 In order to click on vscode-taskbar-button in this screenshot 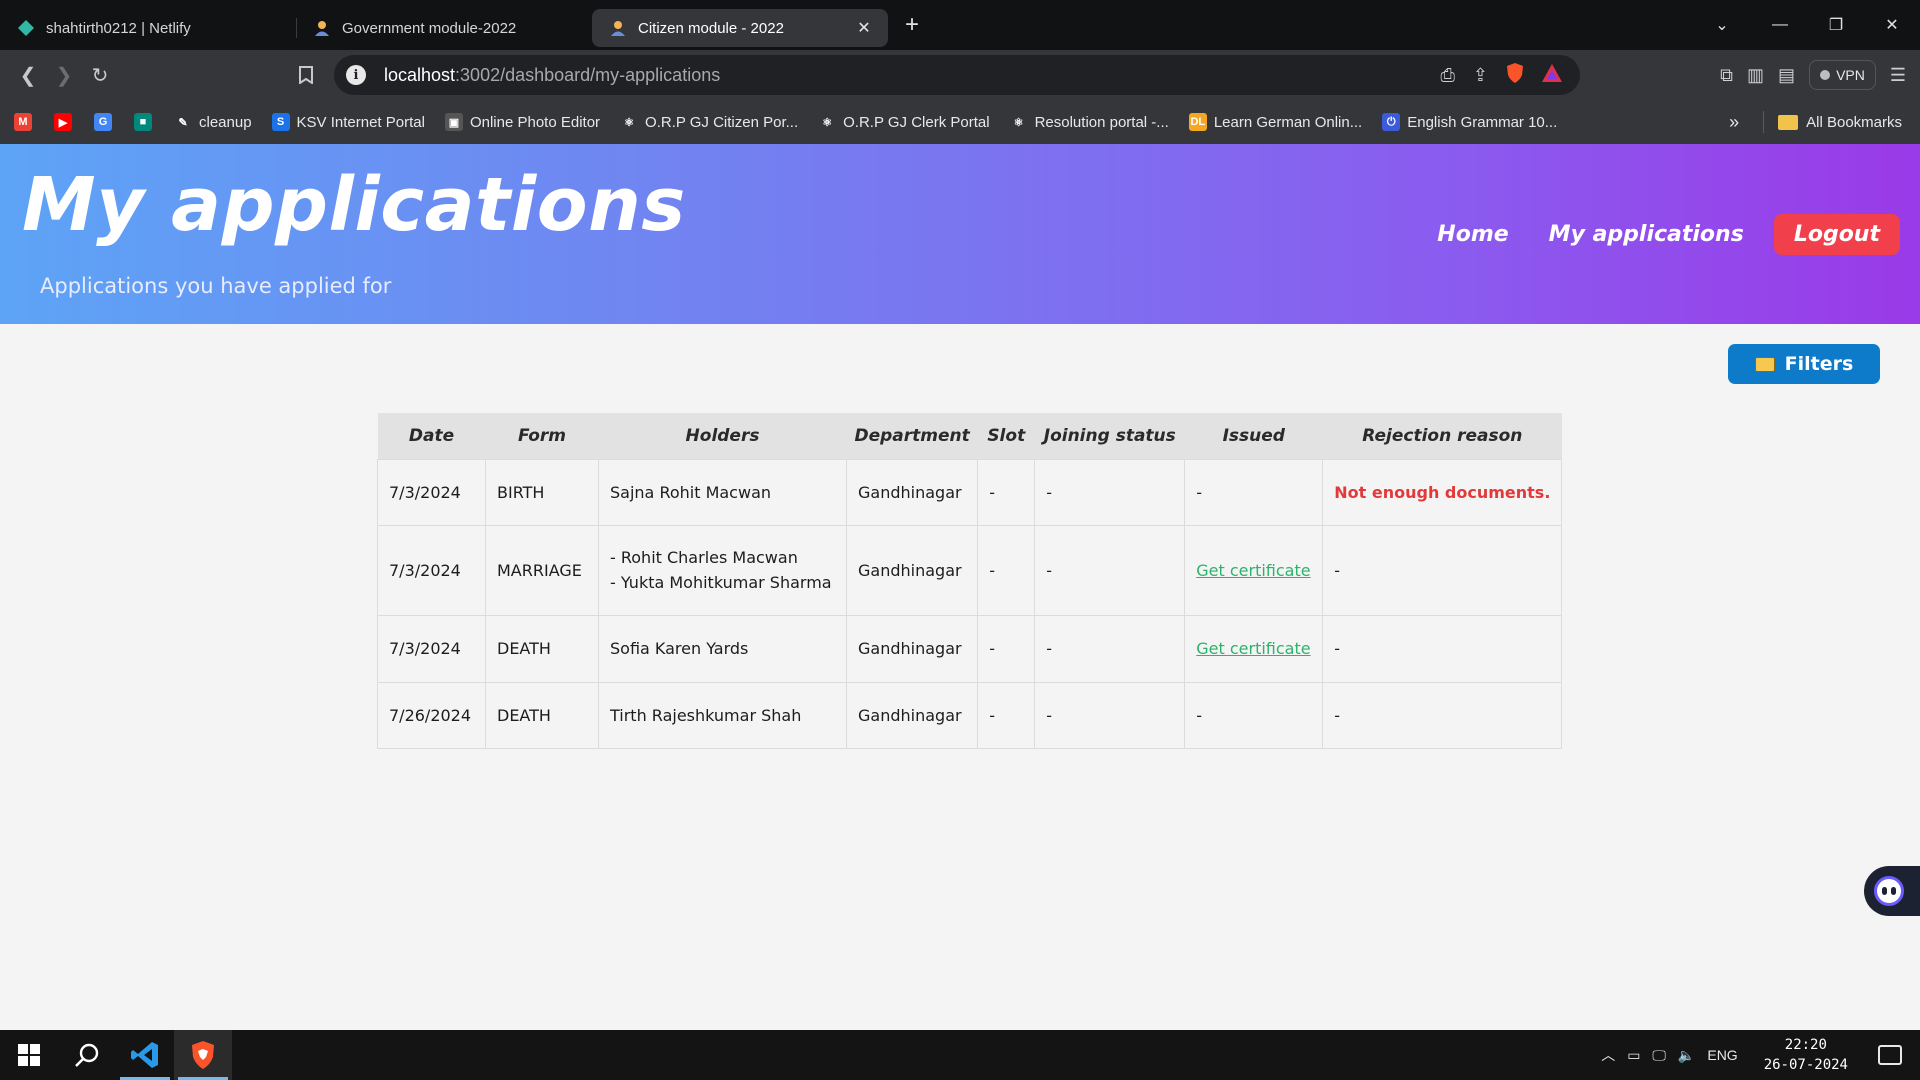, I will do `click(145, 1055)`.